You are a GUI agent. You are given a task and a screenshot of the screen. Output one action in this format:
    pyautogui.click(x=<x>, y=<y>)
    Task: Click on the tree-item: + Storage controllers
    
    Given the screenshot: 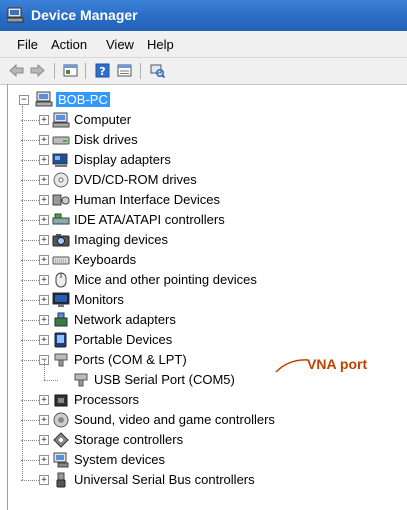 What is the action you would take?
    pyautogui.click(x=168, y=440)
    